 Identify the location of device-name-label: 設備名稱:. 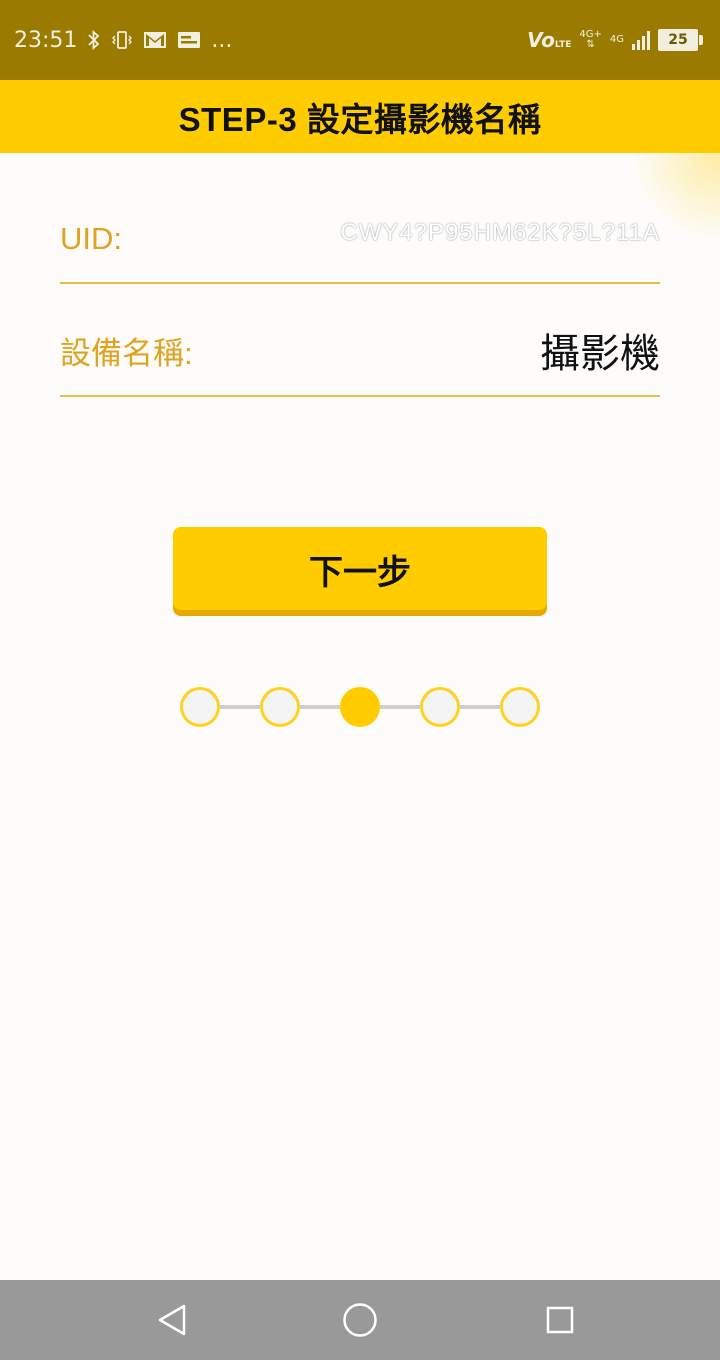
(126, 353).